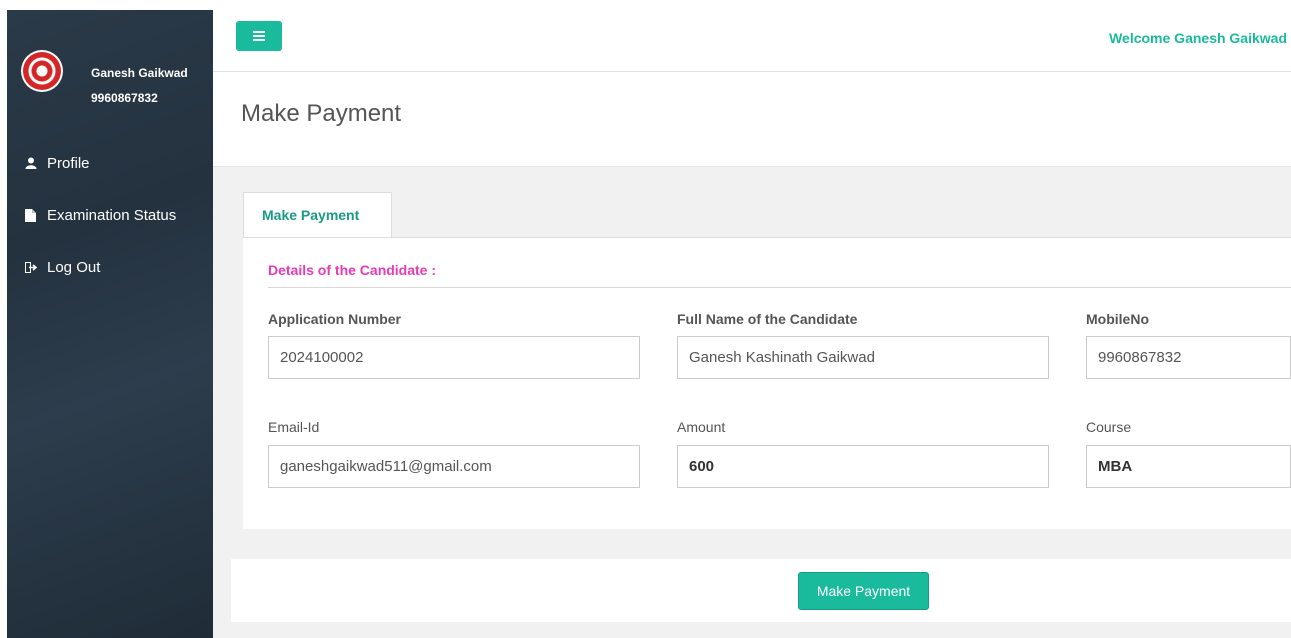 This screenshot has width=1291, height=638. Describe the element at coordinates (863, 466) in the screenshot. I see `amount-field` at that location.